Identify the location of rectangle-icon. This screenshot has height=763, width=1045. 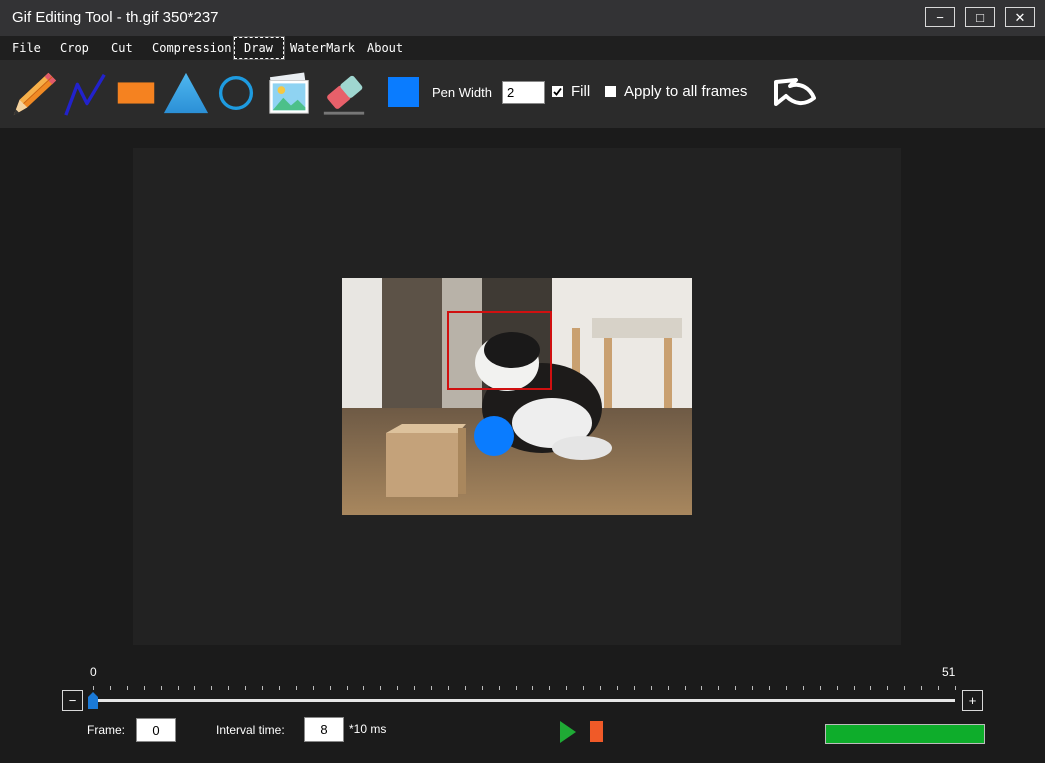
(136, 93).